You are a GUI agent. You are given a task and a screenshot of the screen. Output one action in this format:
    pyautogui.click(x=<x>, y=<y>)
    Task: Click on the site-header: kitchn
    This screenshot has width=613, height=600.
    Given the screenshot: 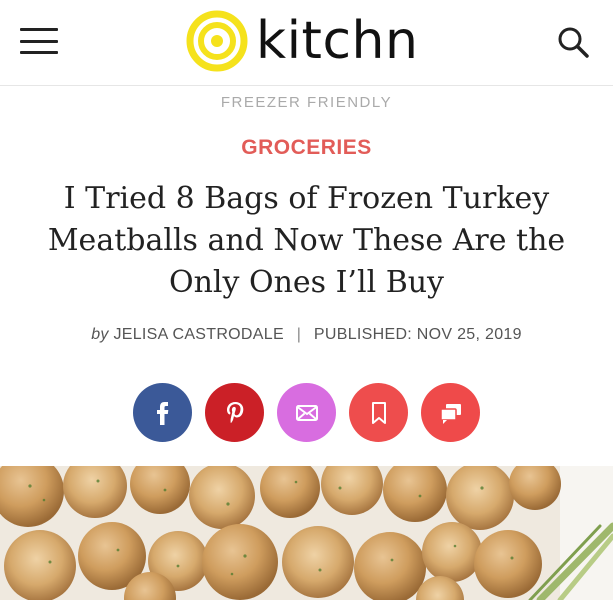 What is the action you would take?
    pyautogui.click(x=306, y=43)
    